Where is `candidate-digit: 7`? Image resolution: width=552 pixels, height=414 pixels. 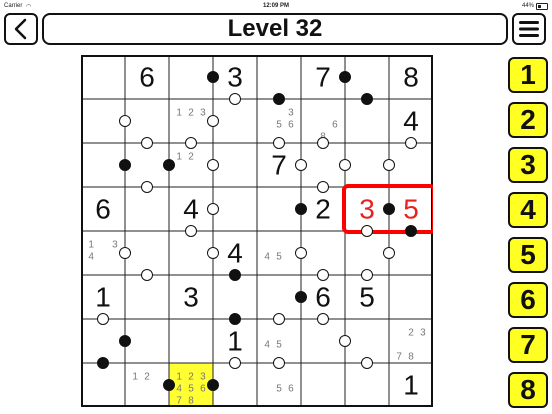
candidate-digit: 7 is located at coordinates (399, 356).